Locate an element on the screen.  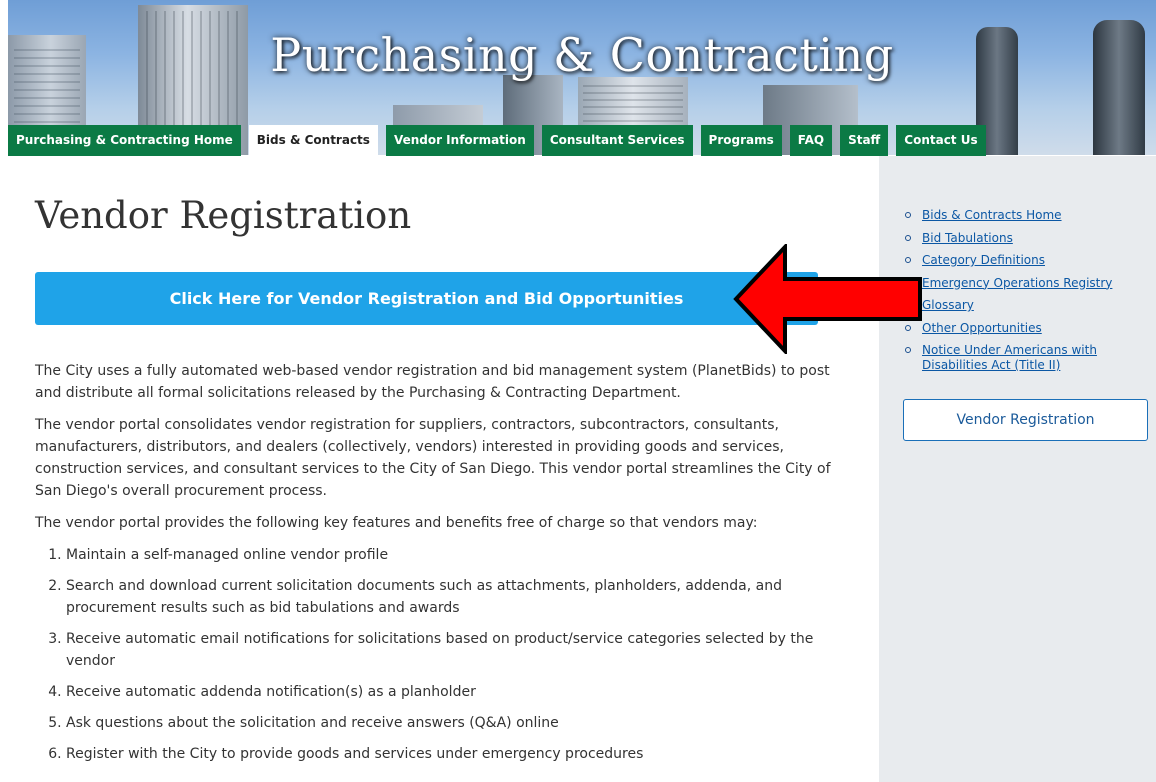
sidebar-item-category-definitions: Category Definitions is located at coordinates (1024, 260).